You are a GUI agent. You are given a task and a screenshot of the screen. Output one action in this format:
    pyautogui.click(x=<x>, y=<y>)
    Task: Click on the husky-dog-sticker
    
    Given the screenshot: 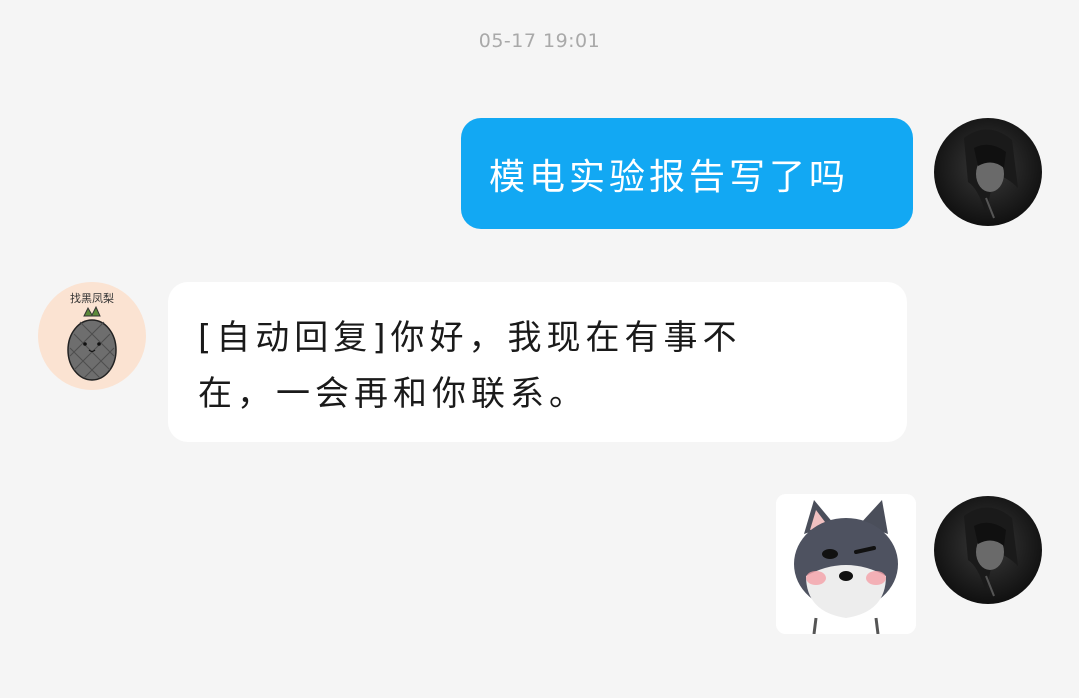 What is the action you would take?
    pyautogui.click(x=846, y=564)
    